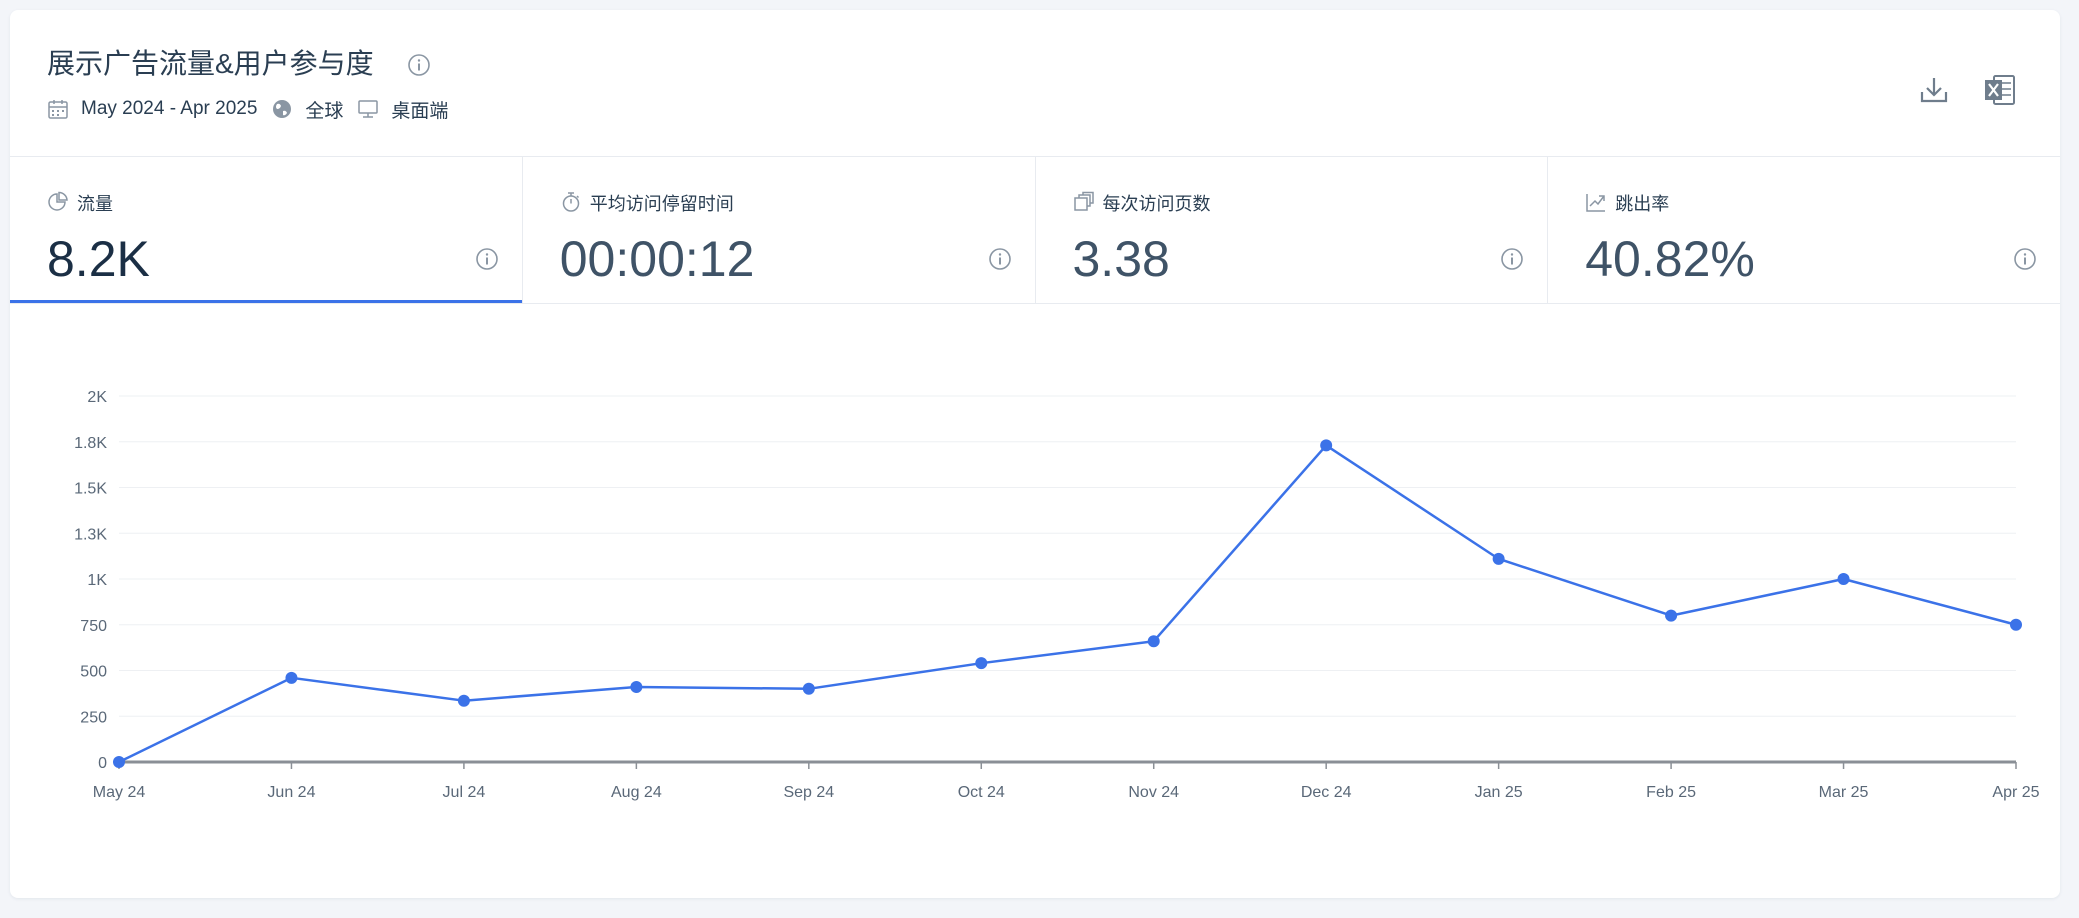 The height and width of the screenshot is (918, 2079). What do you see at coordinates (102, 763) in the screenshot?
I see `y-tick-label: 0` at bounding box center [102, 763].